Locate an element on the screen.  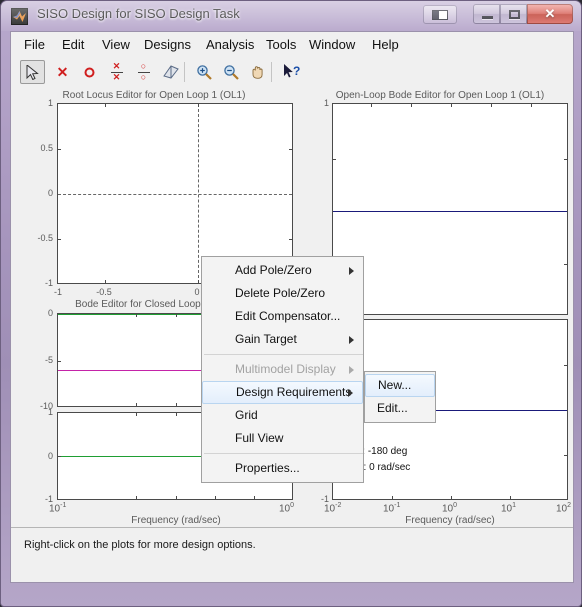
menu-delete-pole-zero: Delete Pole/Zero is located at coordinates (282, 293).